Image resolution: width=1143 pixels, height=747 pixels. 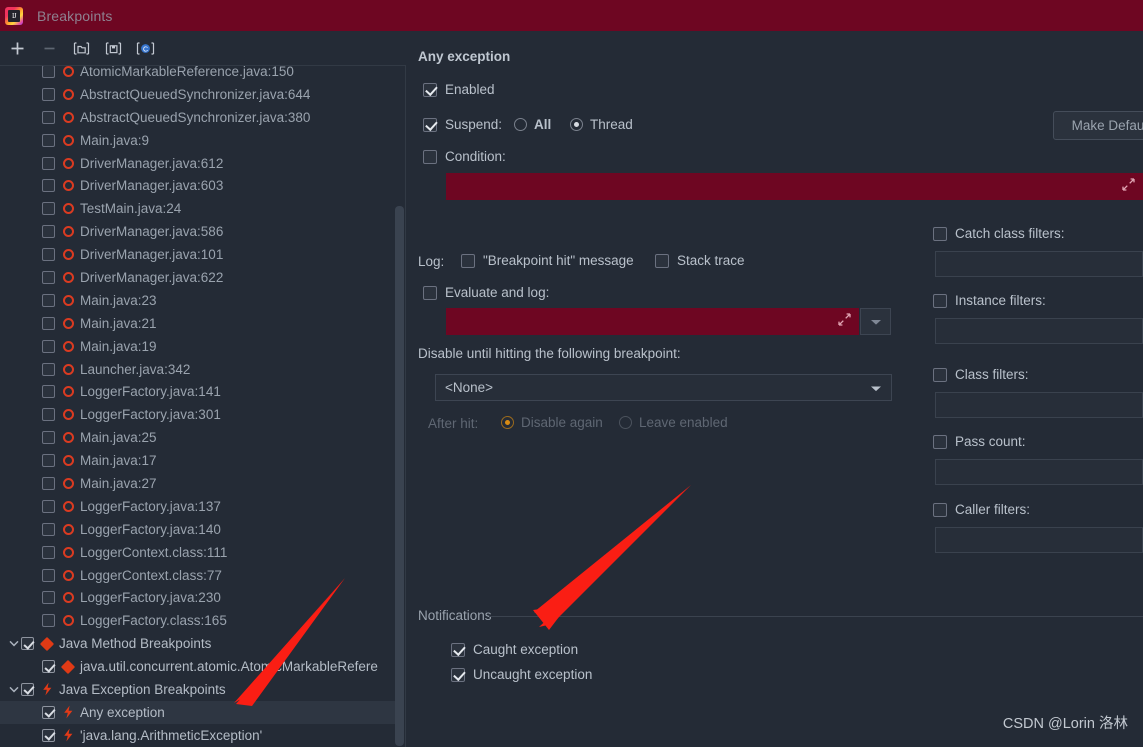 What do you see at coordinates (652, 321) in the screenshot?
I see `evaluate-and-log-input` at bounding box center [652, 321].